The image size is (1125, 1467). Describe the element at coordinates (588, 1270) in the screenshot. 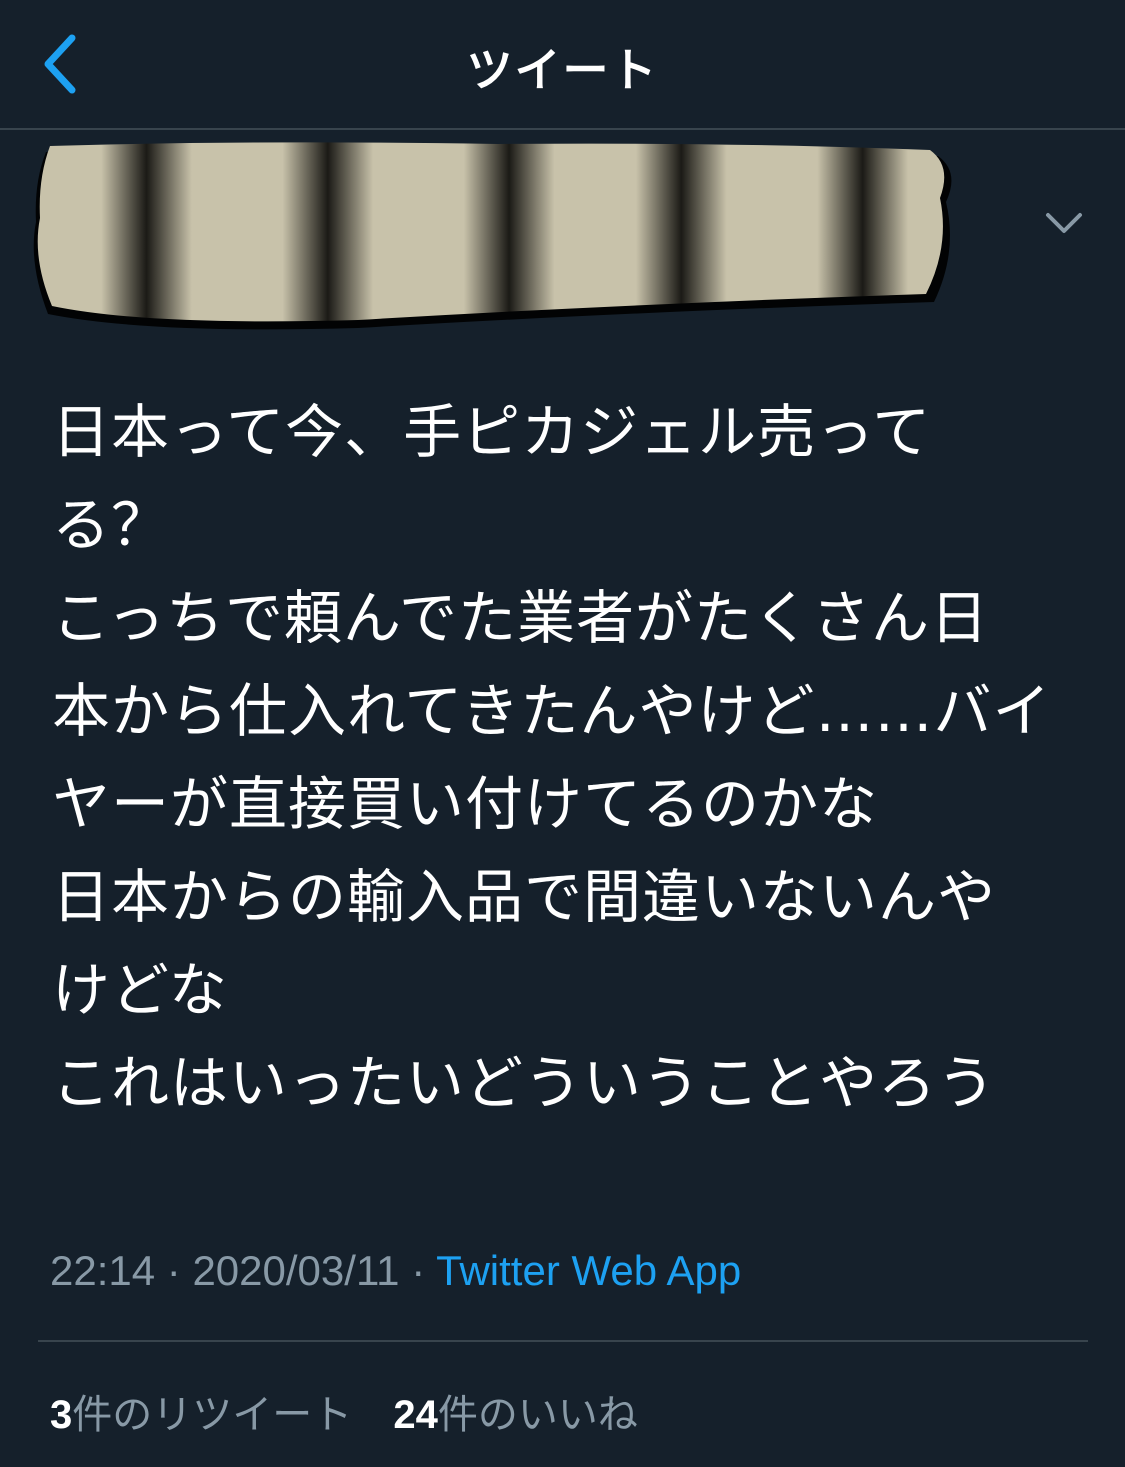

I see `tweet-source-link: Twitter Web App` at that location.